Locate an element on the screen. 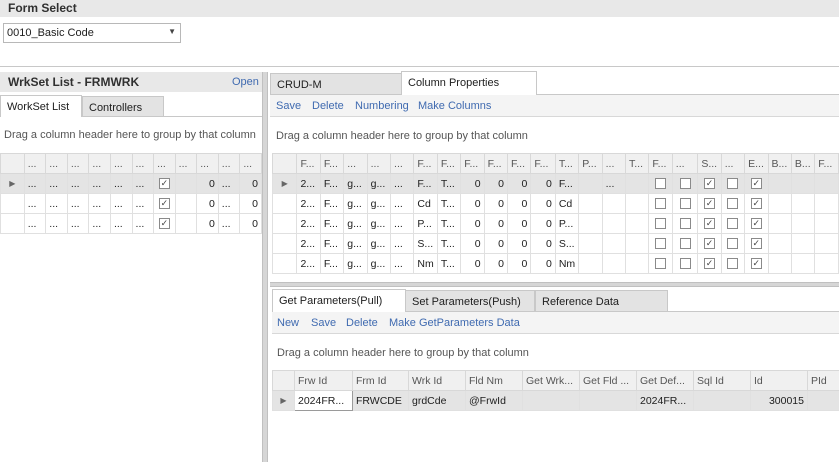 The width and height of the screenshot is (839, 462). tab-get-parameters: Get Parameters(Pull) is located at coordinates (339, 300).